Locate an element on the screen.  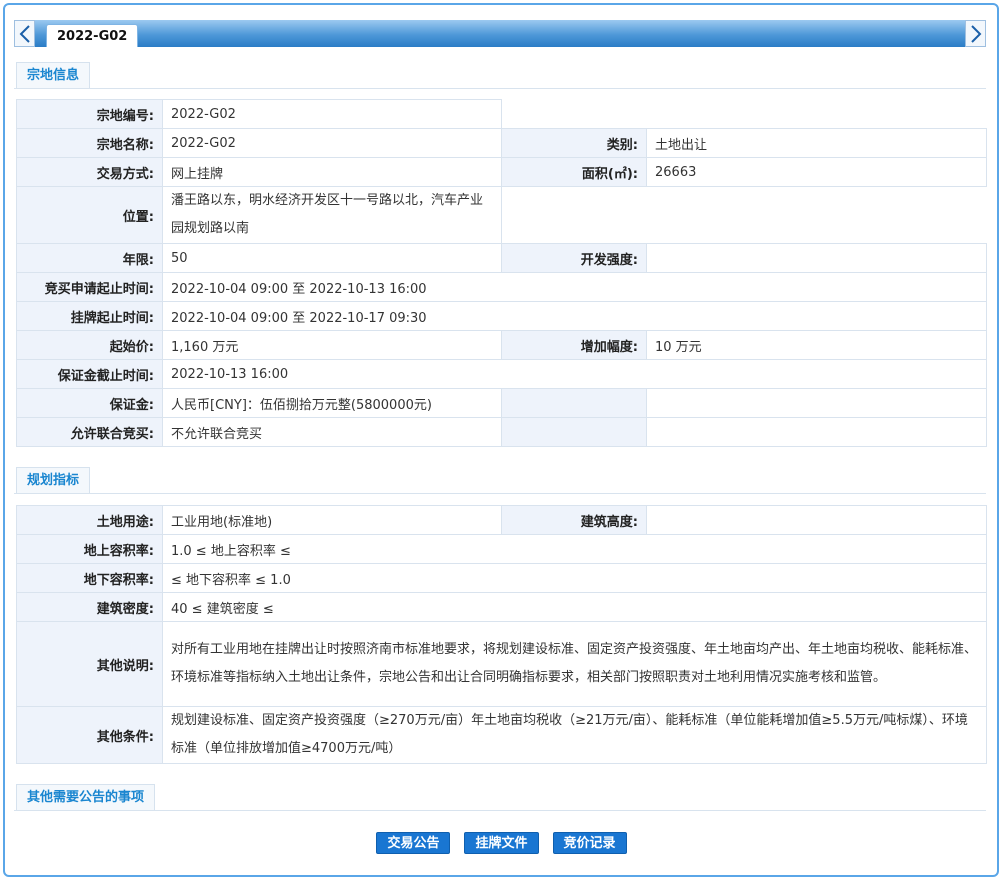
tab-parcel: 2022-G02 is located at coordinates (92, 35).